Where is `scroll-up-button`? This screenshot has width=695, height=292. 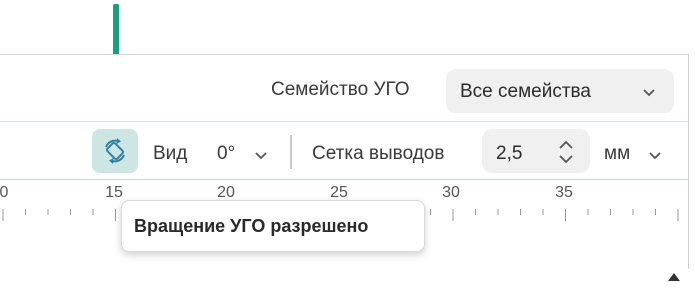
scroll-up-button is located at coordinates (674, 277).